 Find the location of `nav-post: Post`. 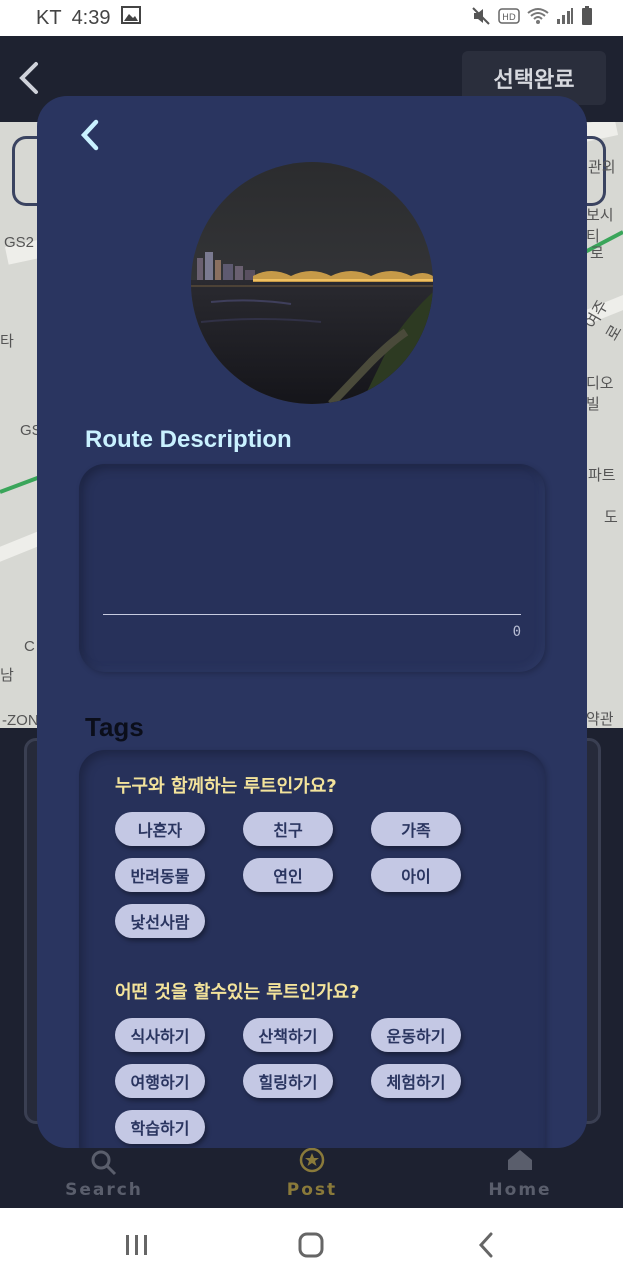

nav-post: Post is located at coordinates (312, 1173).